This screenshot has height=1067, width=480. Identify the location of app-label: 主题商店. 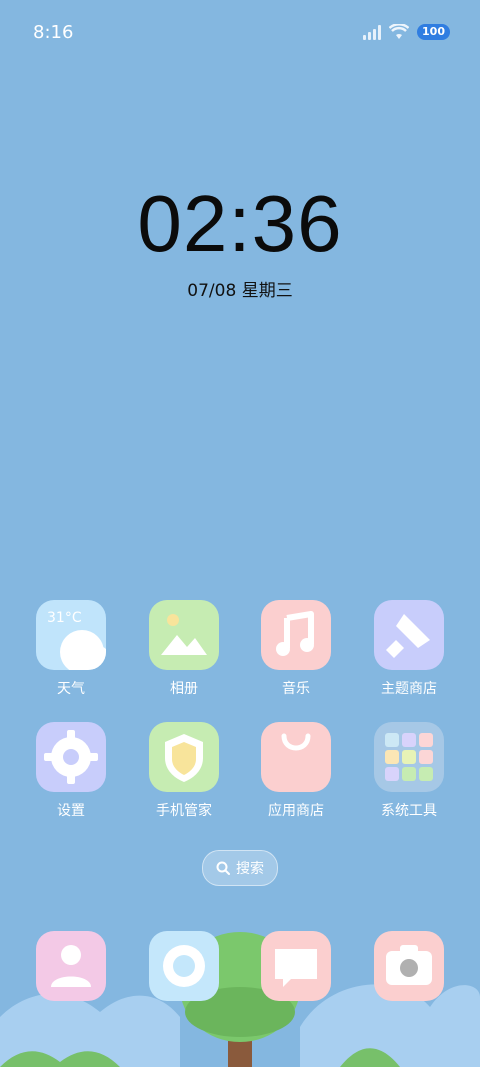
(409, 689).